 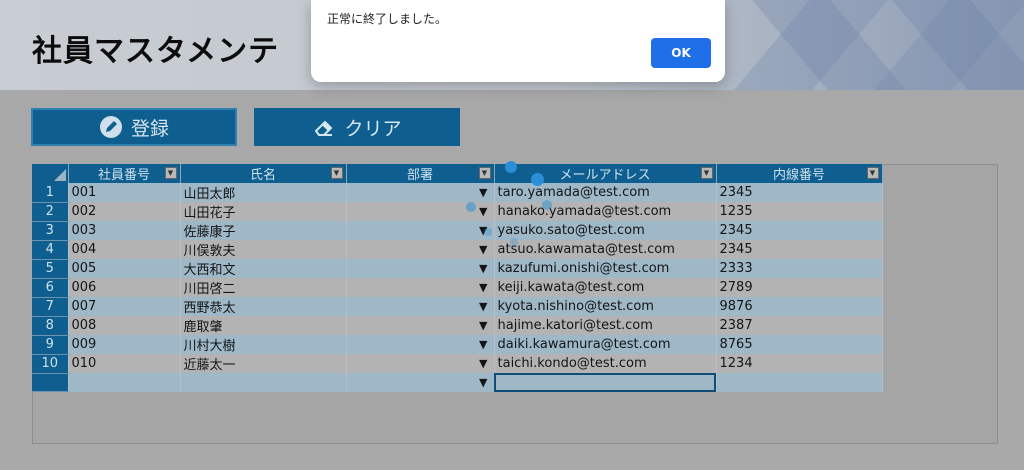 I want to click on row-number: 7, so click(x=50, y=307).